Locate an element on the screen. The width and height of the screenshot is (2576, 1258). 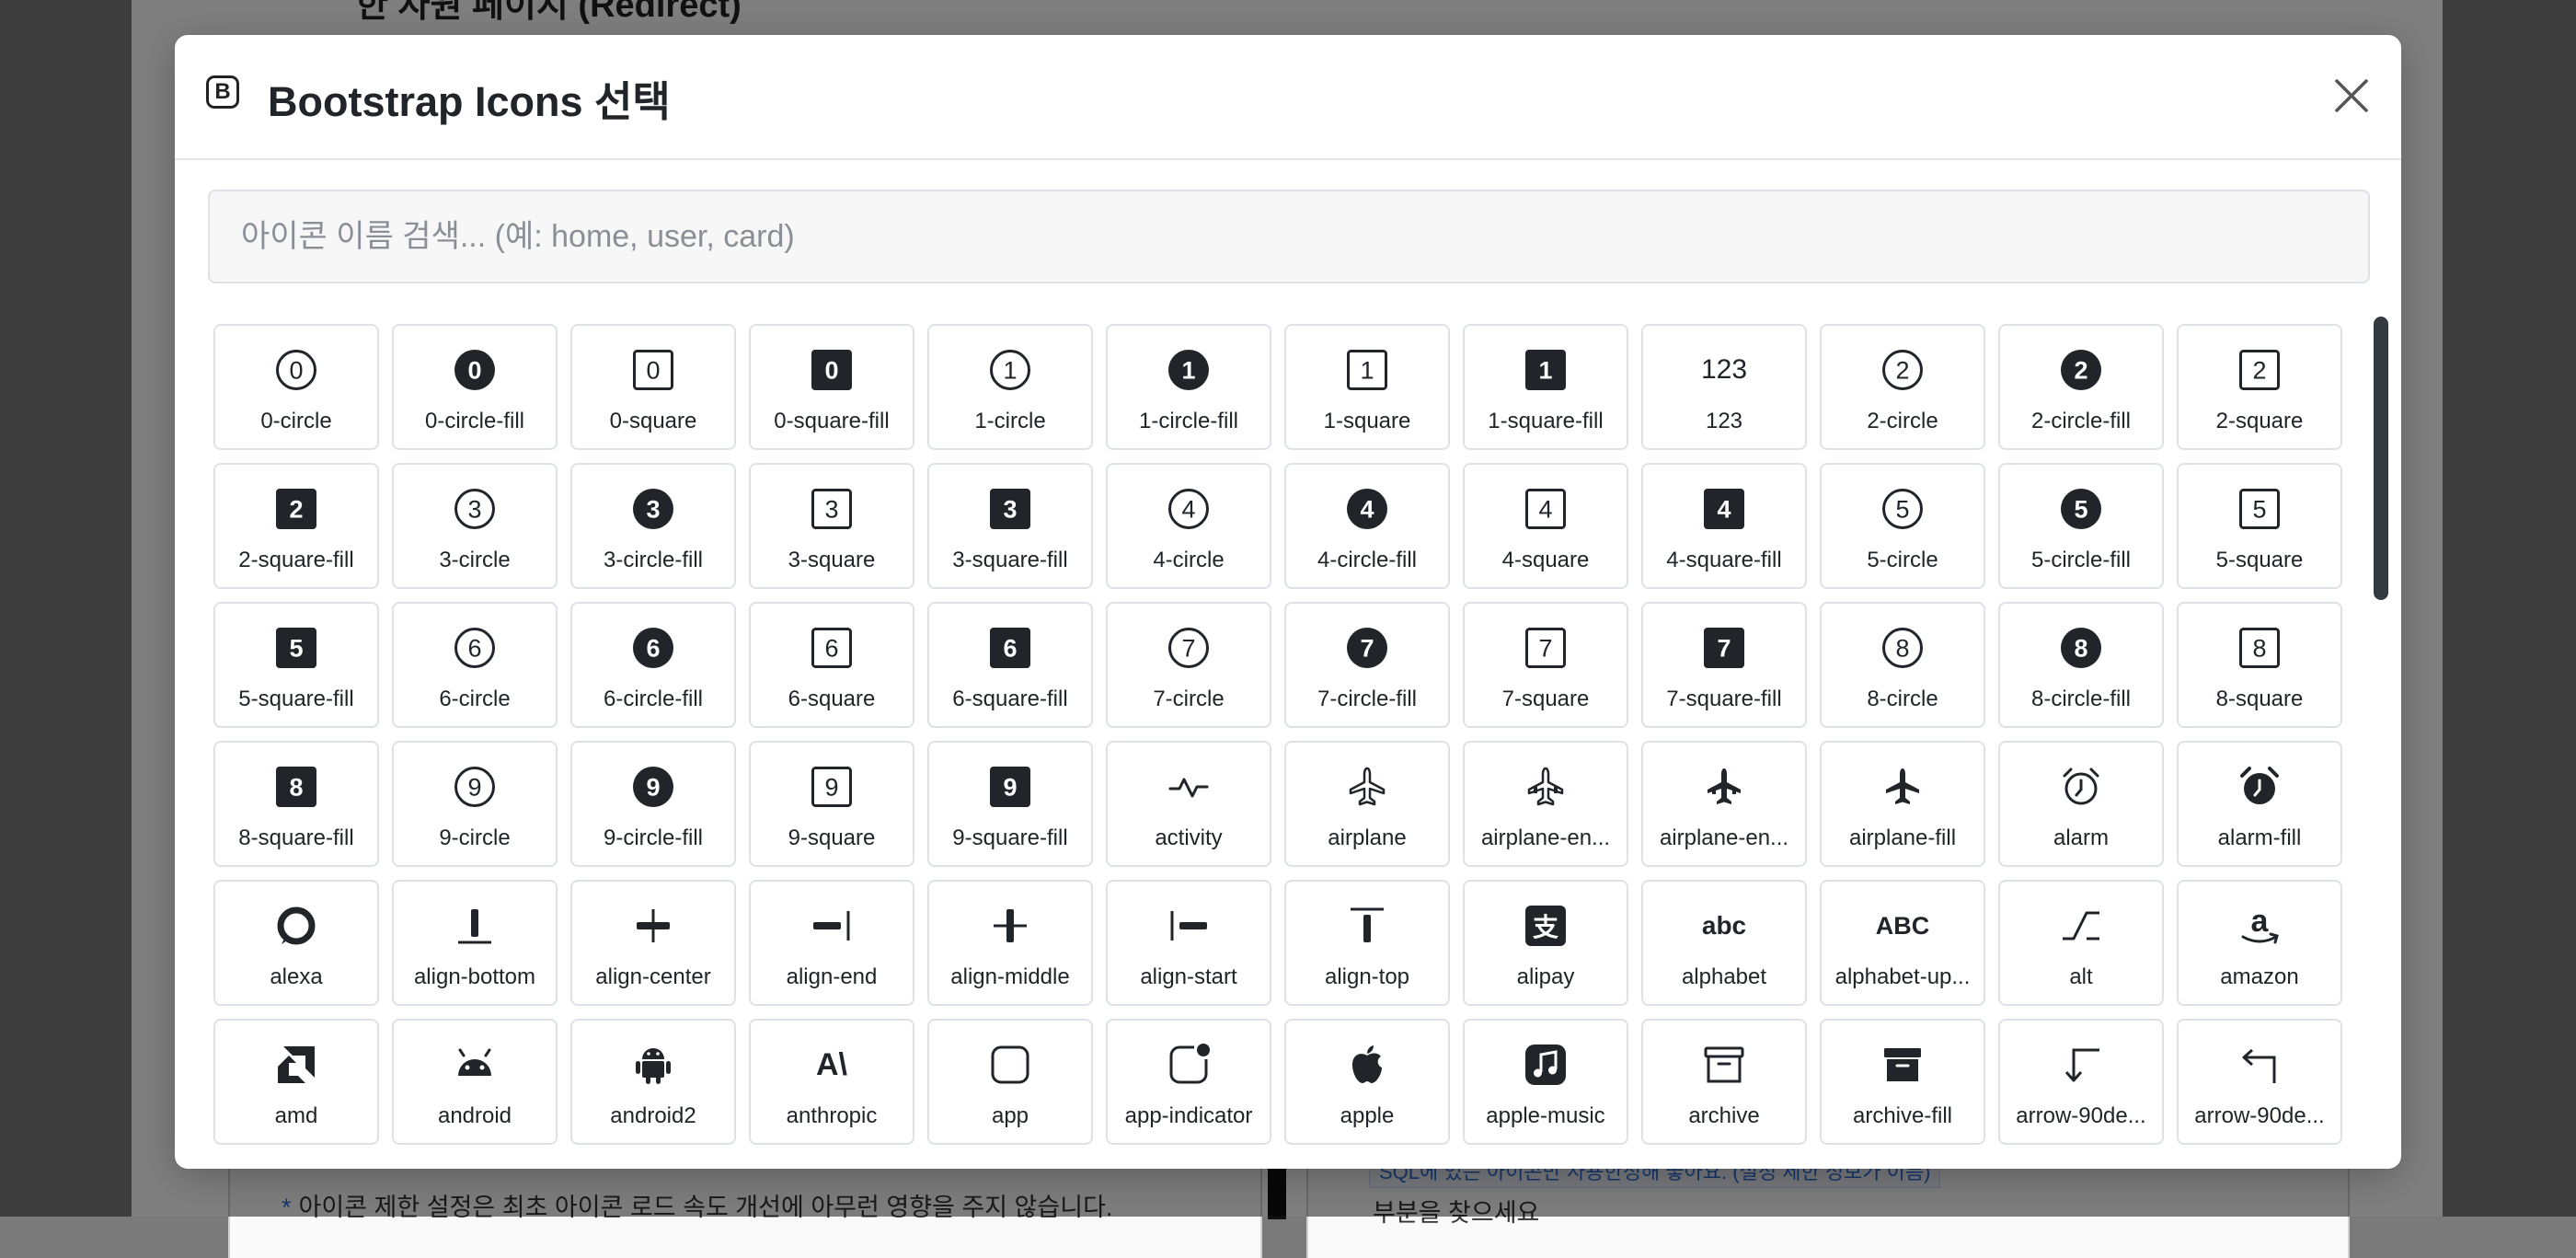
scrollbar is located at coordinates (2381, 743).